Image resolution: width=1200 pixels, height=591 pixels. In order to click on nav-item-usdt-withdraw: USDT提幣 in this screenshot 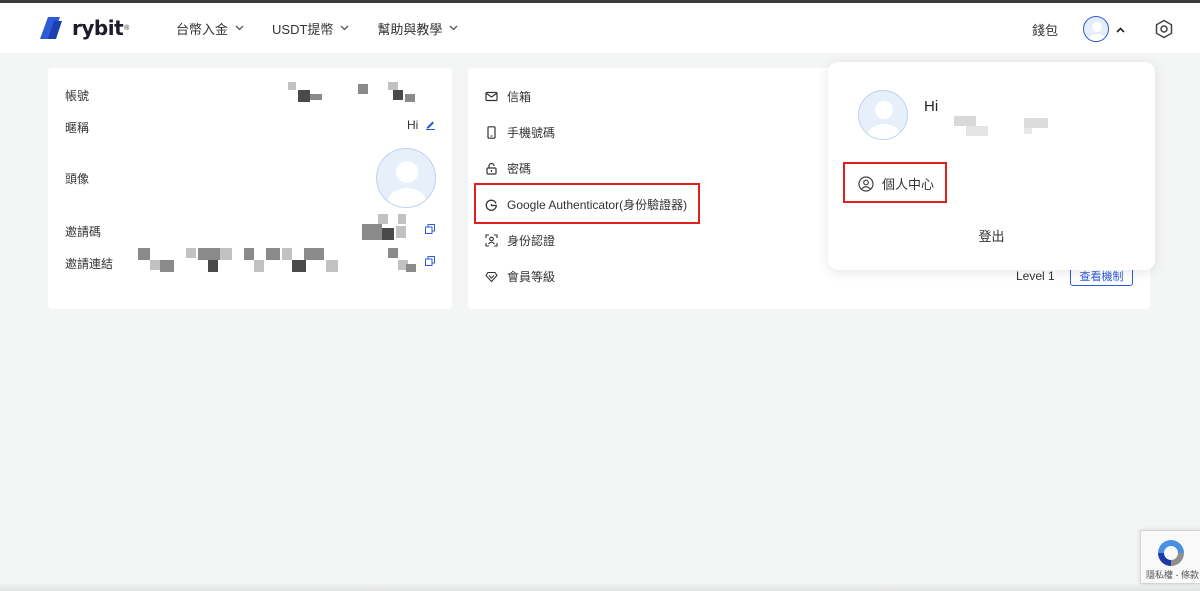, I will do `click(310, 28)`.